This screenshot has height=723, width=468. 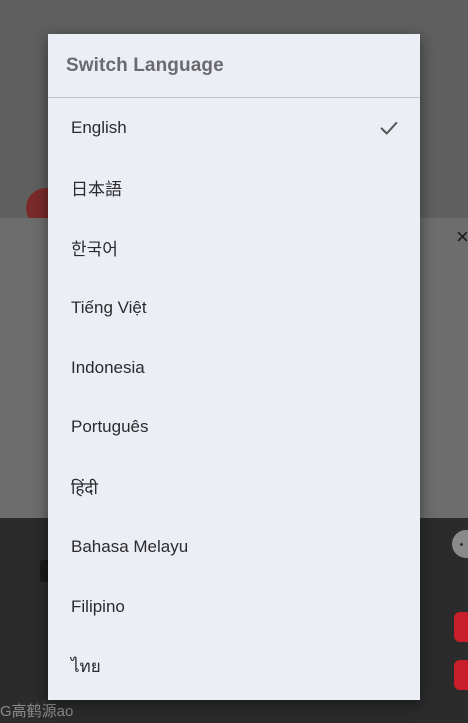 I want to click on checkmark-icon, so click(x=389, y=128).